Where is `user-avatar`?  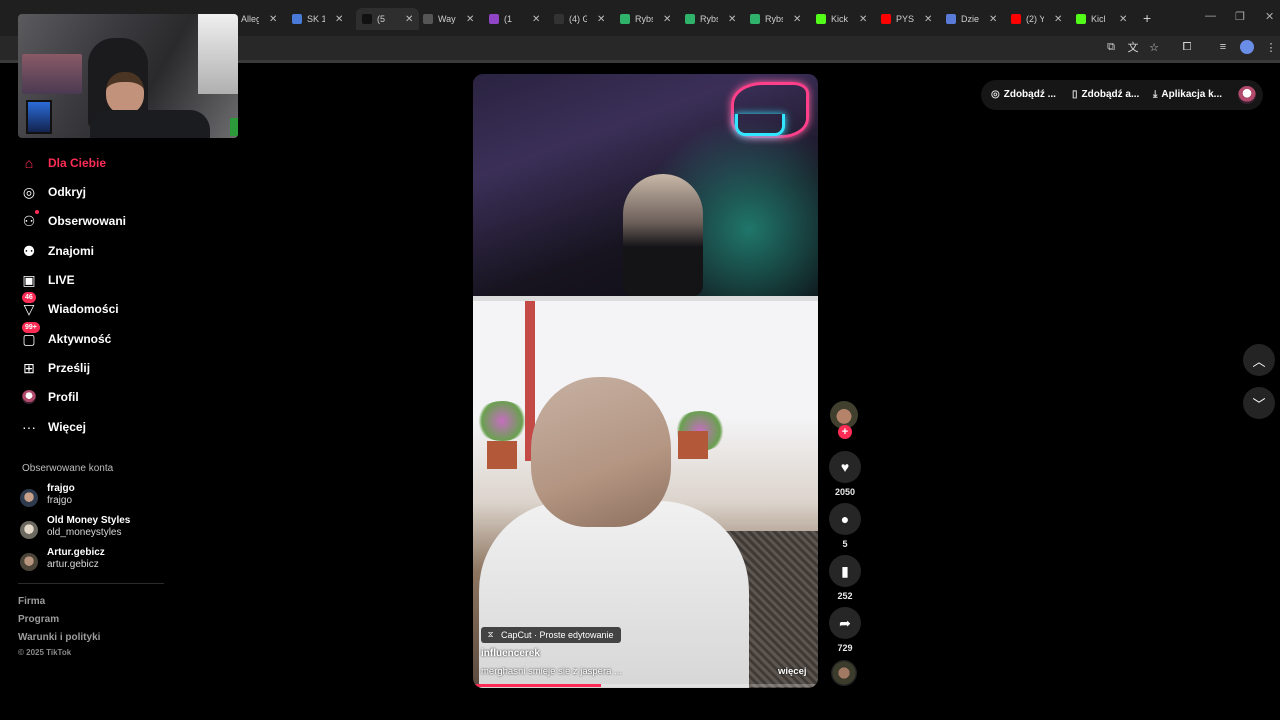
user-avatar is located at coordinates (1247, 95).